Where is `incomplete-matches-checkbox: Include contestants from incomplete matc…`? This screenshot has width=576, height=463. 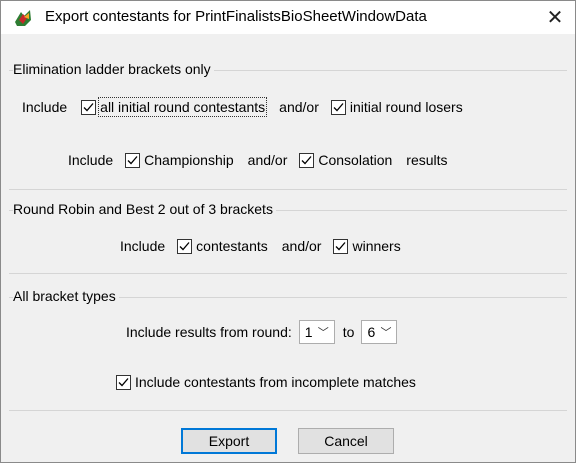 incomplete-matches-checkbox: Include contestants from incomplete matc… is located at coordinates (266, 382).